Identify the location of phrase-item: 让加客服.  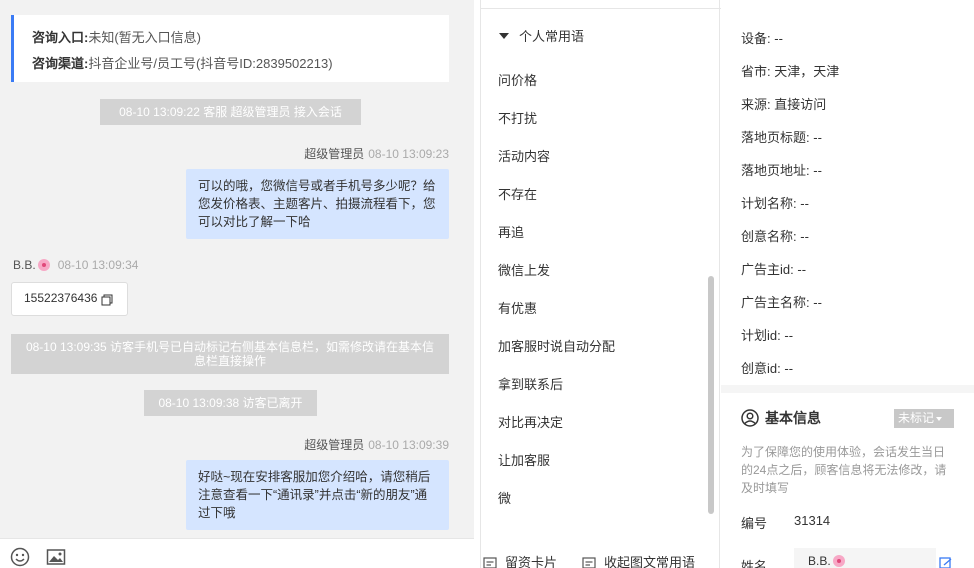
(524, 459).